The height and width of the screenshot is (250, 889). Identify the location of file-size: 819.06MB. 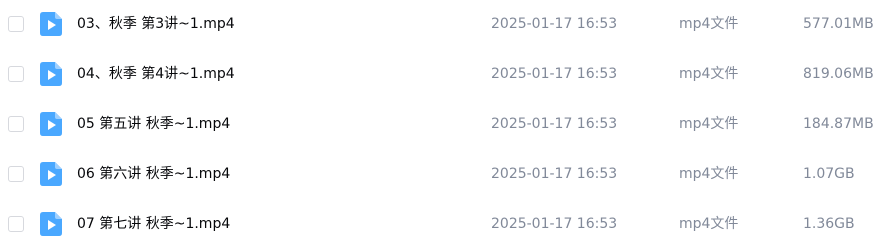
(838, 74).